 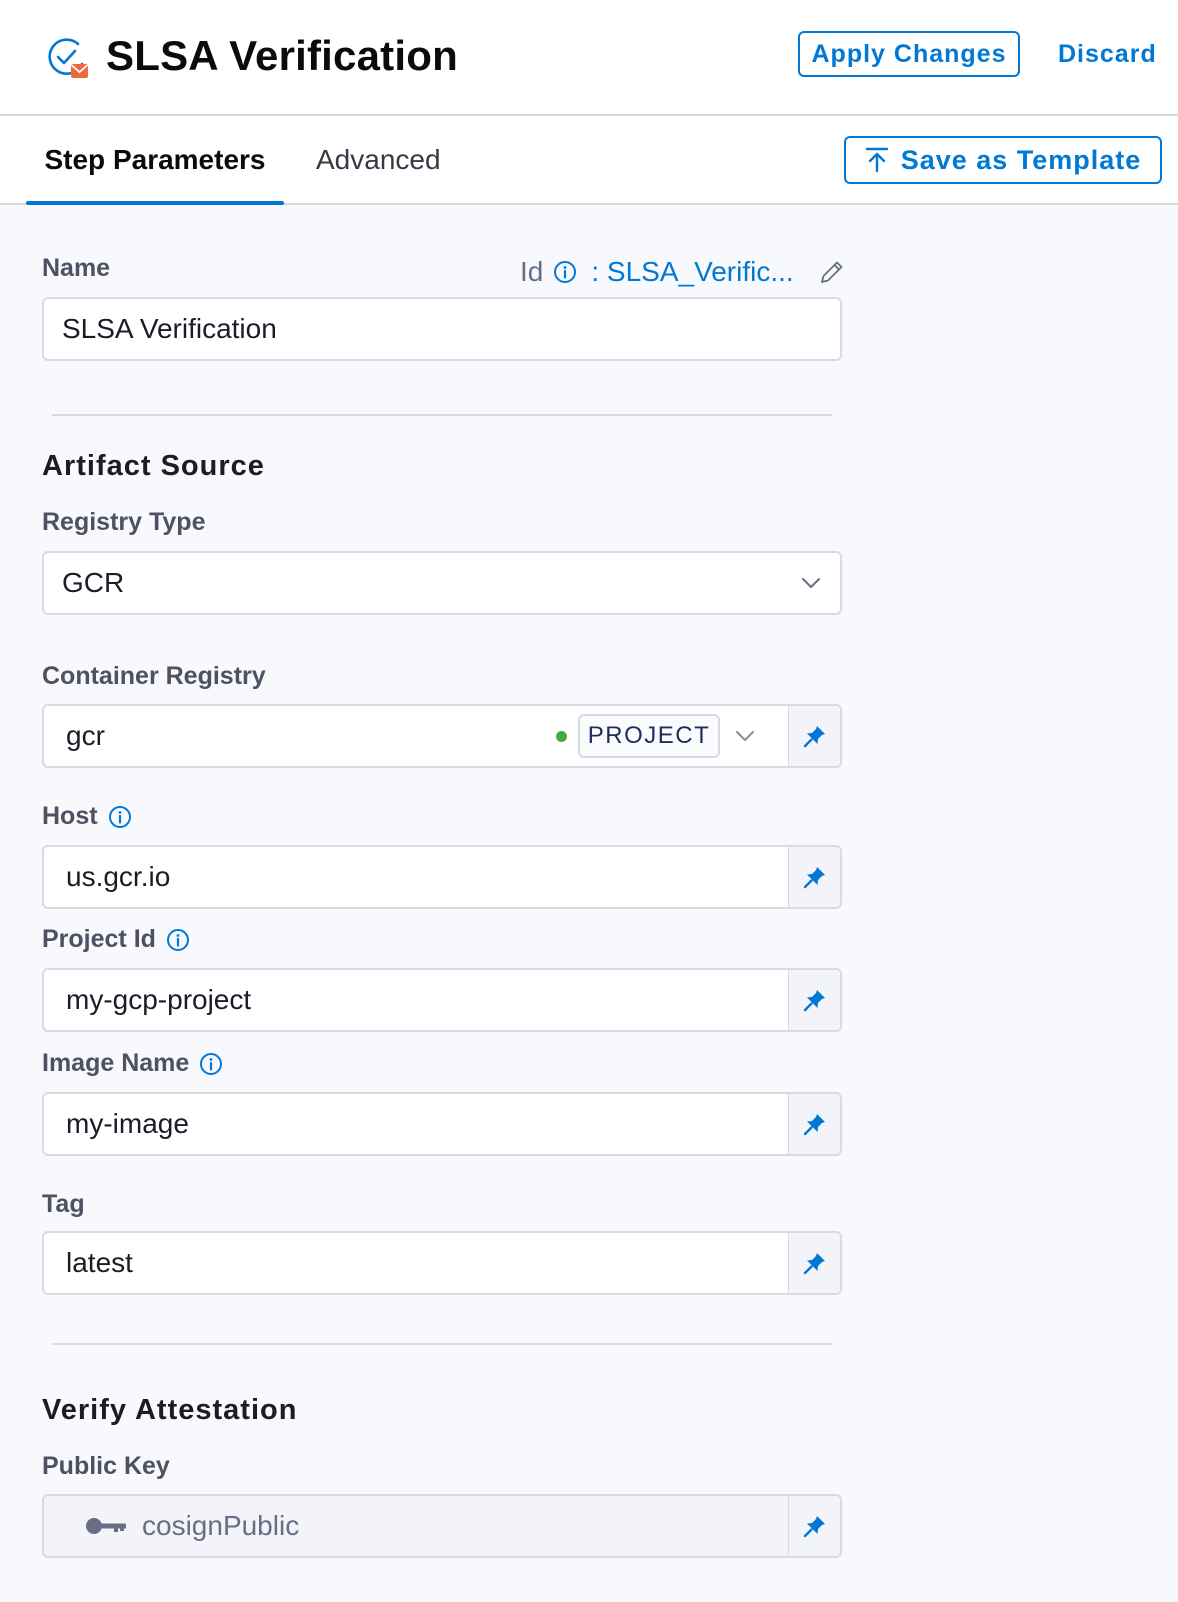 What do you see at coordinates (532, 271) in the screenshot?
I see `id-label: Id` at bounding box center [532, 271].